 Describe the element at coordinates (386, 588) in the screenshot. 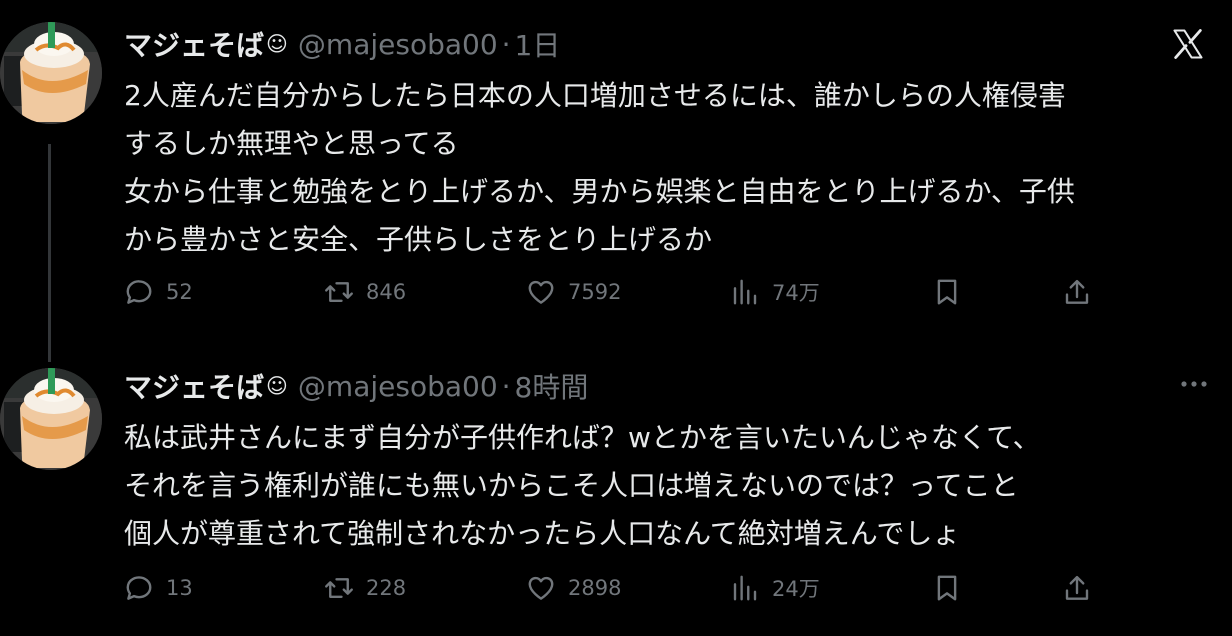

I see `retweet-count: 228` at that location.